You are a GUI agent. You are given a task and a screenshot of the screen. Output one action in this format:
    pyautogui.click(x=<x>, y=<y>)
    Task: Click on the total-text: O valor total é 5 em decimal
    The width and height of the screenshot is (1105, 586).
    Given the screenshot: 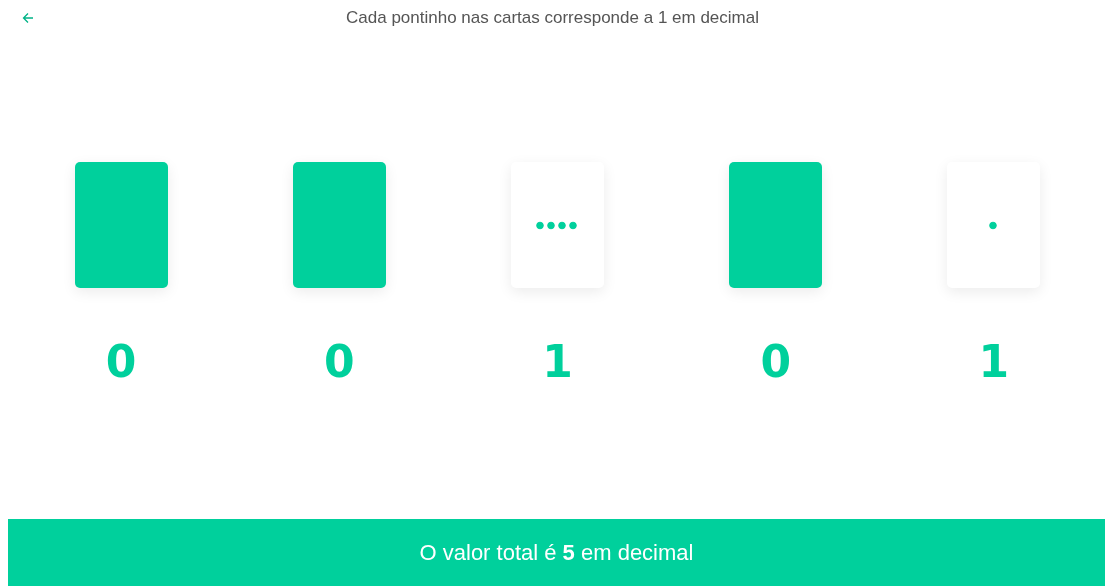 What is the action you would take?
    pyautogui.click(x=556, y=553)
    